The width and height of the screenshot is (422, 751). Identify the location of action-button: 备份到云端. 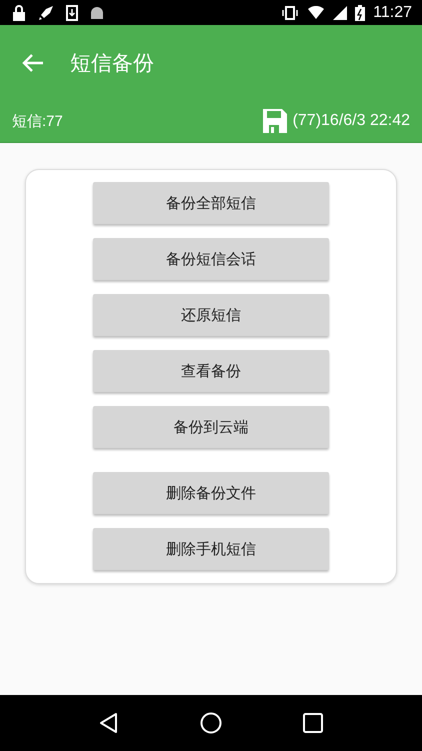
(211, 427).